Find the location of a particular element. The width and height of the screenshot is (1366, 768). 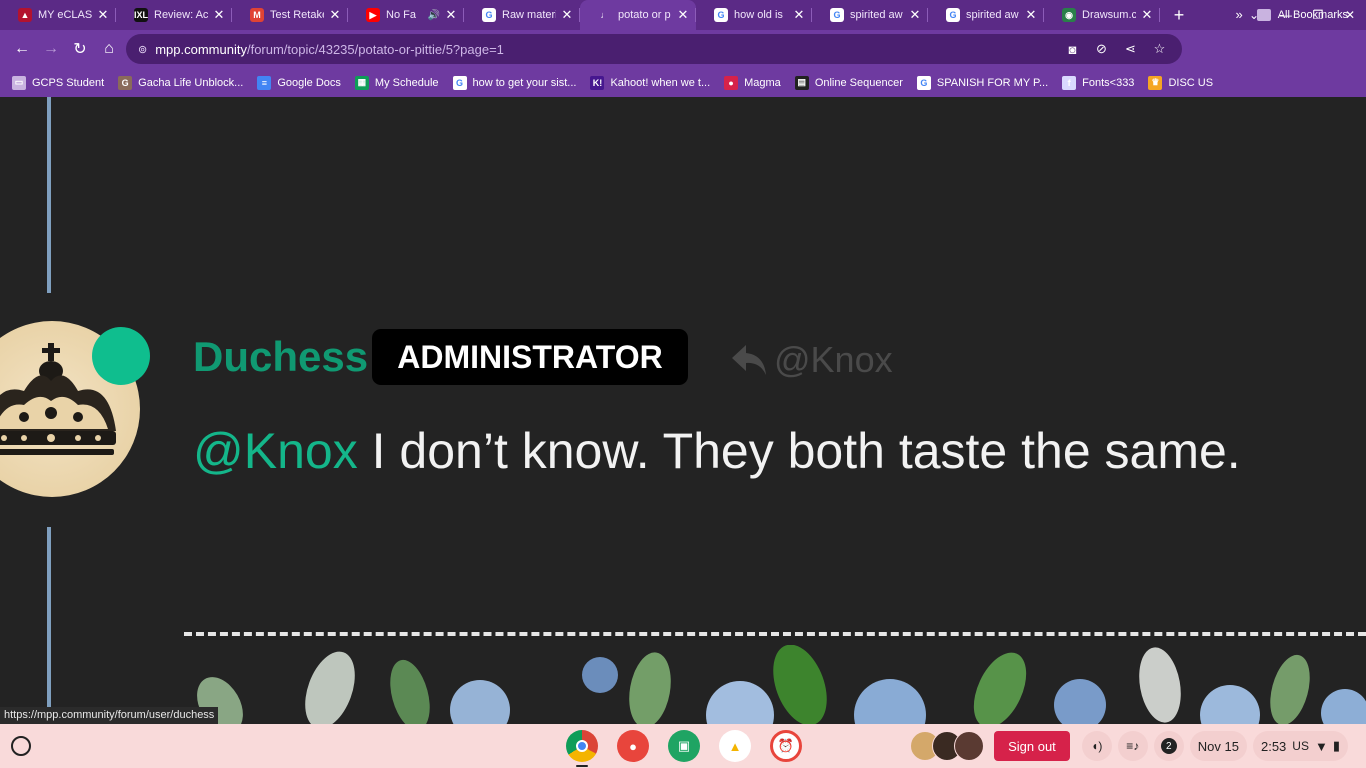

tab-title: Review: Act is located at coordinates (181, 15).